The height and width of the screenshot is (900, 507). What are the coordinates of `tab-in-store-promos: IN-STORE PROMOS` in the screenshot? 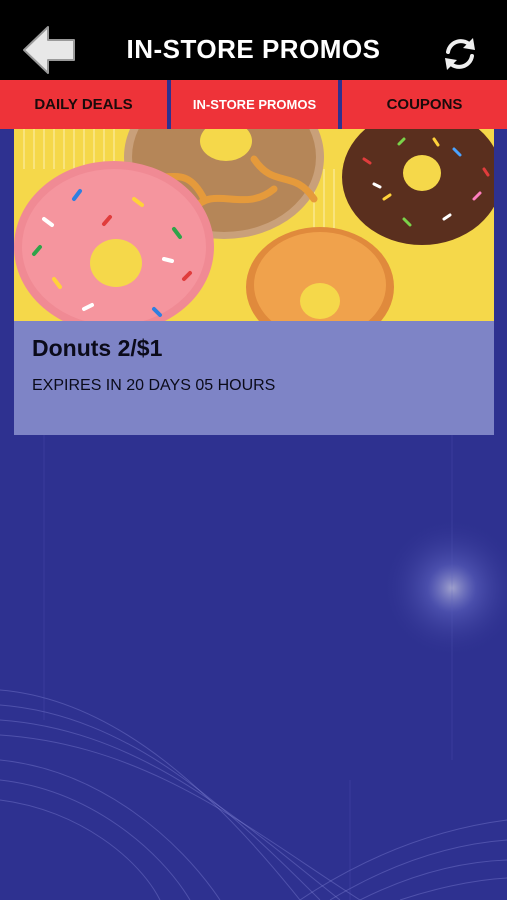 It's located at (254, 104).